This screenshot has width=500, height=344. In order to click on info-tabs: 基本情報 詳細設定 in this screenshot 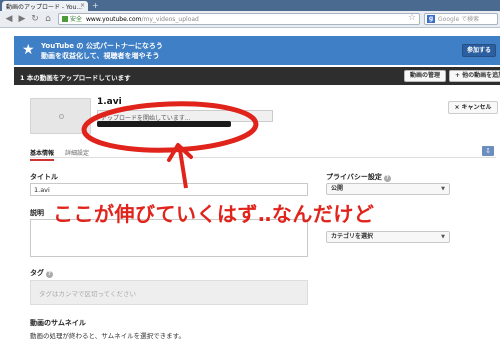, I will do `click(263, 153)`.